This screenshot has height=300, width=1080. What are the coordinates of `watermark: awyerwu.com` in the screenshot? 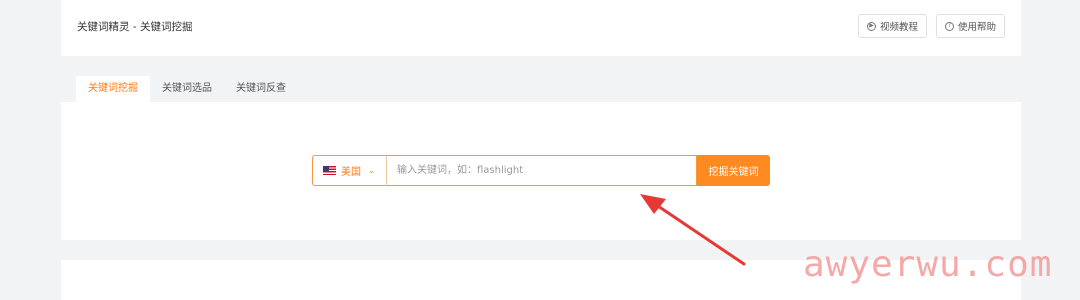 It's located at (928, 264).